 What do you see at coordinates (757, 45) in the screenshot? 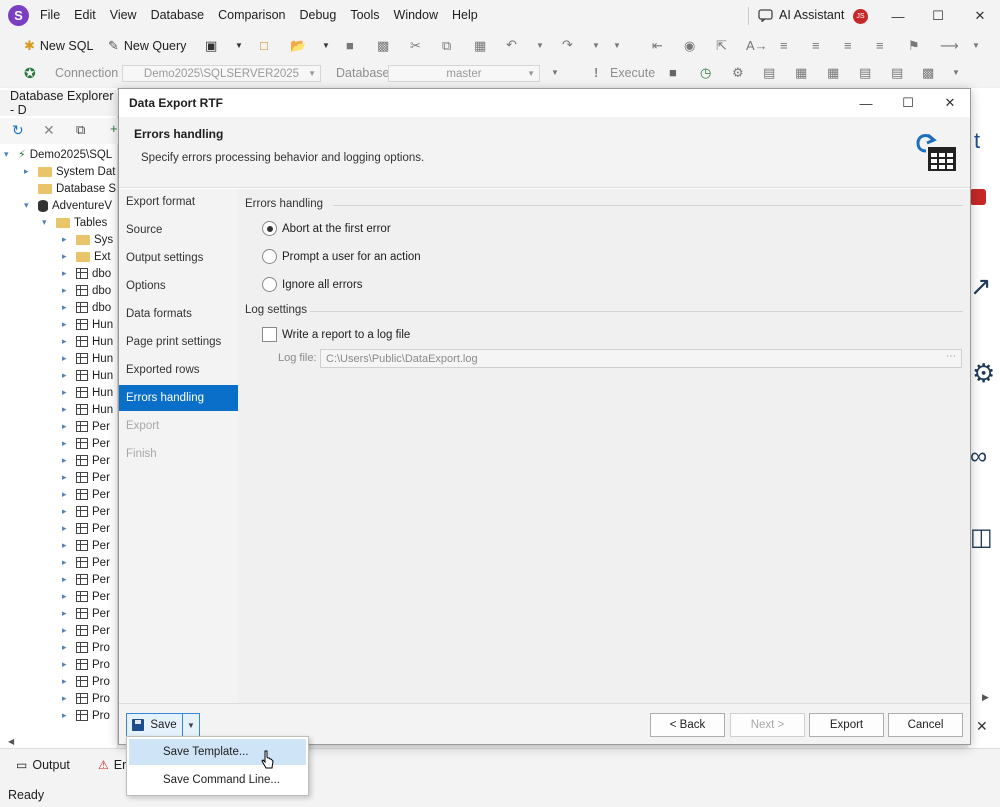
I see `text-case-icon: A→` at bounding box center [757, 45].